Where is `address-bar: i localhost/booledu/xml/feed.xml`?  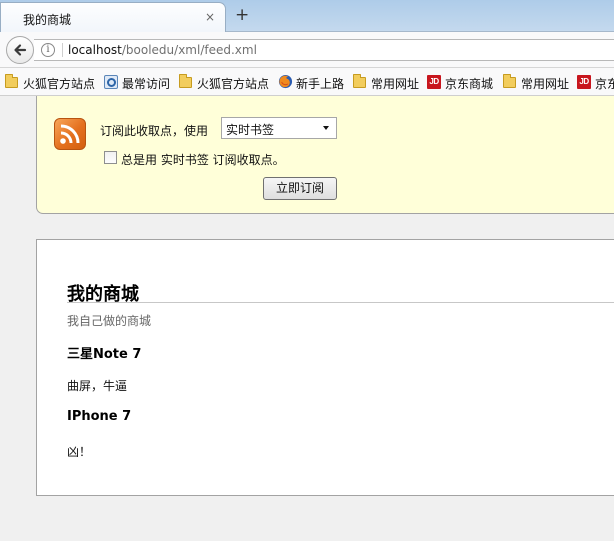 address-bar: i localhost/booledu/xml/feed.xml is located at coordinates (324, 50).